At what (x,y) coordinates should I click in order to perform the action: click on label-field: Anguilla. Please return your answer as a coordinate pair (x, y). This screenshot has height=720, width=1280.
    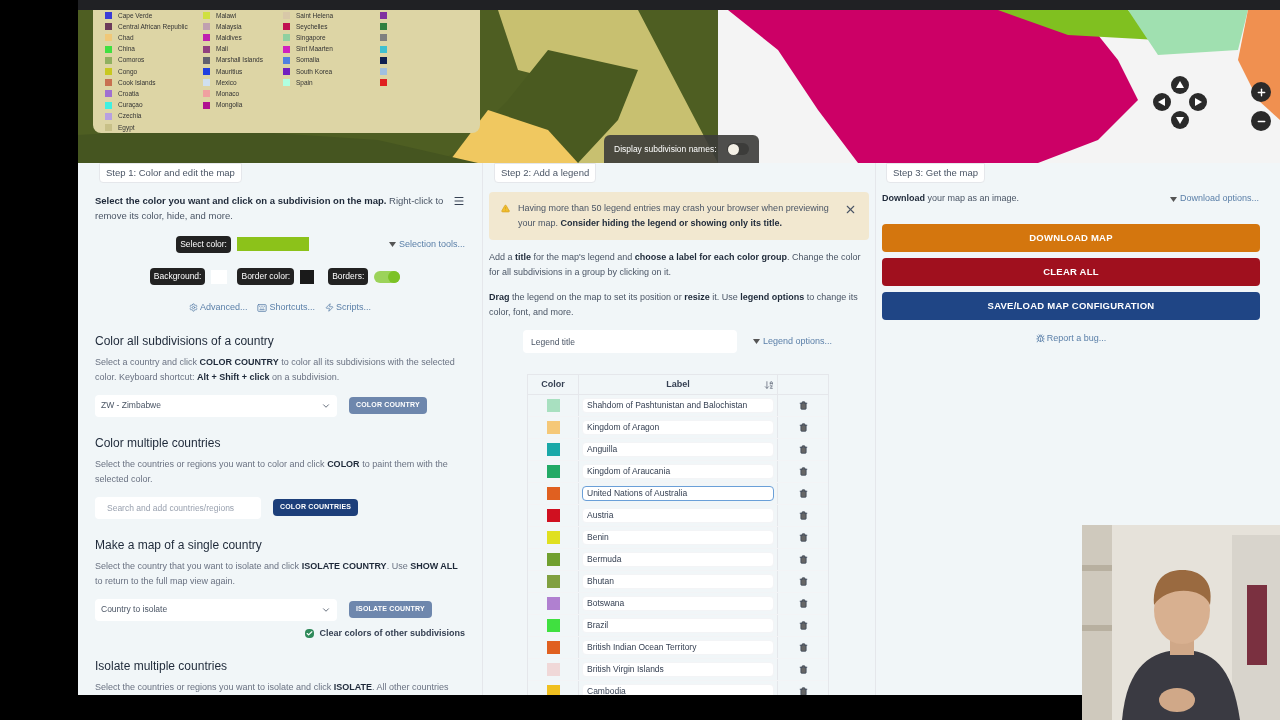
    Looking at the image, I should click on (678, 450).